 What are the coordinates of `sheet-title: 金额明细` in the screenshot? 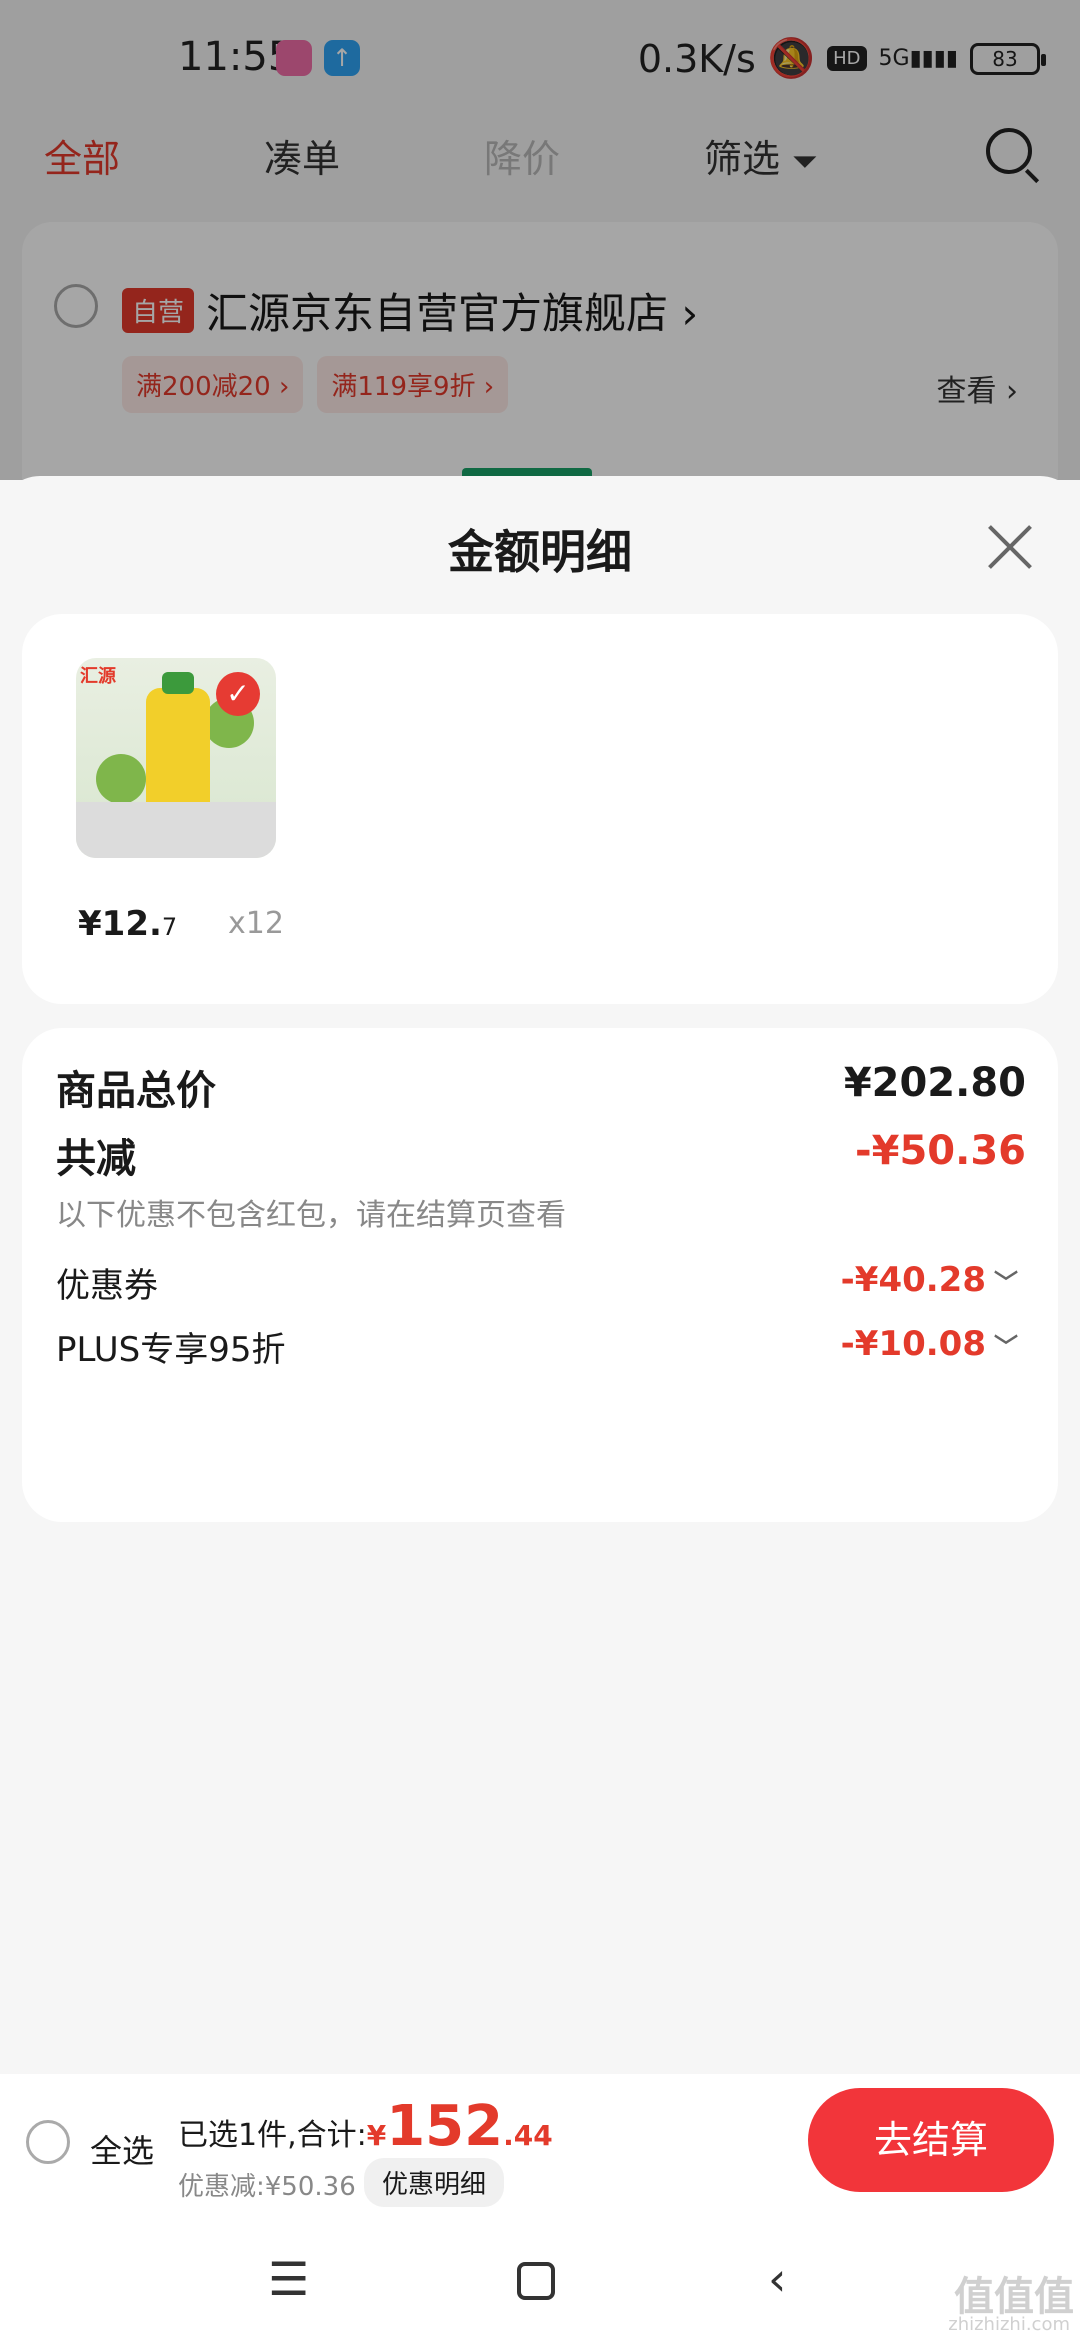 It's located at (540, 552).